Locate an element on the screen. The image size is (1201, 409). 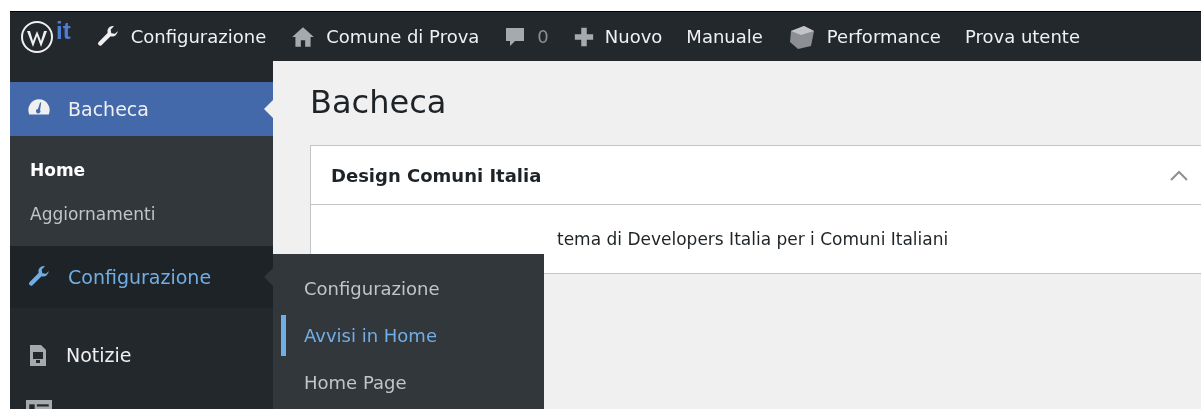
wordpress-logo-icon is located at coordinates (37, 36).